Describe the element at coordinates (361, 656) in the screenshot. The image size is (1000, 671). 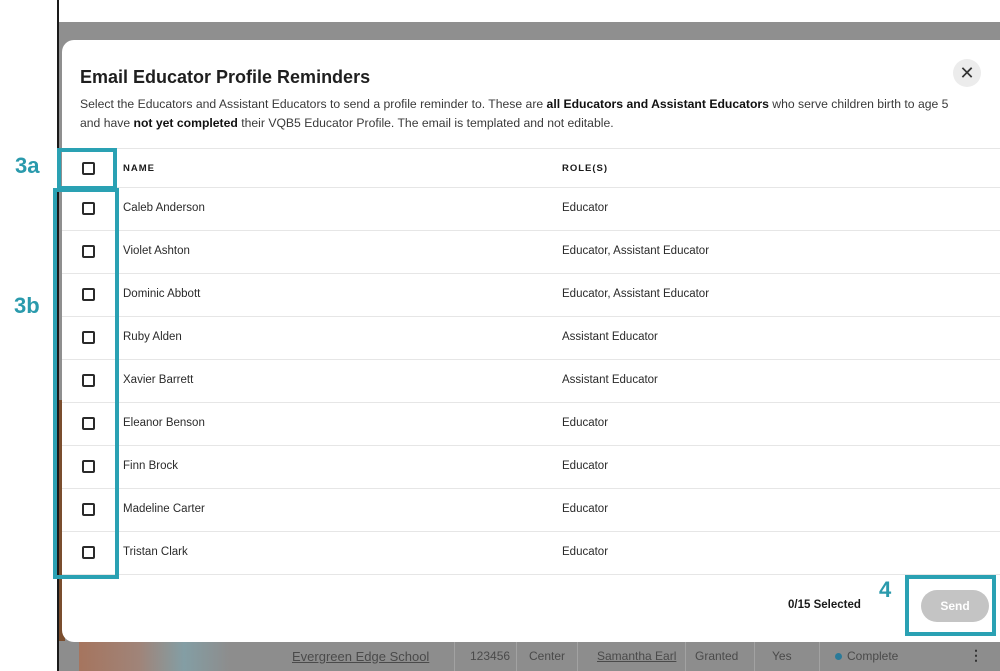
I see `bg-school-name: Evergreen Edge School` at that location.